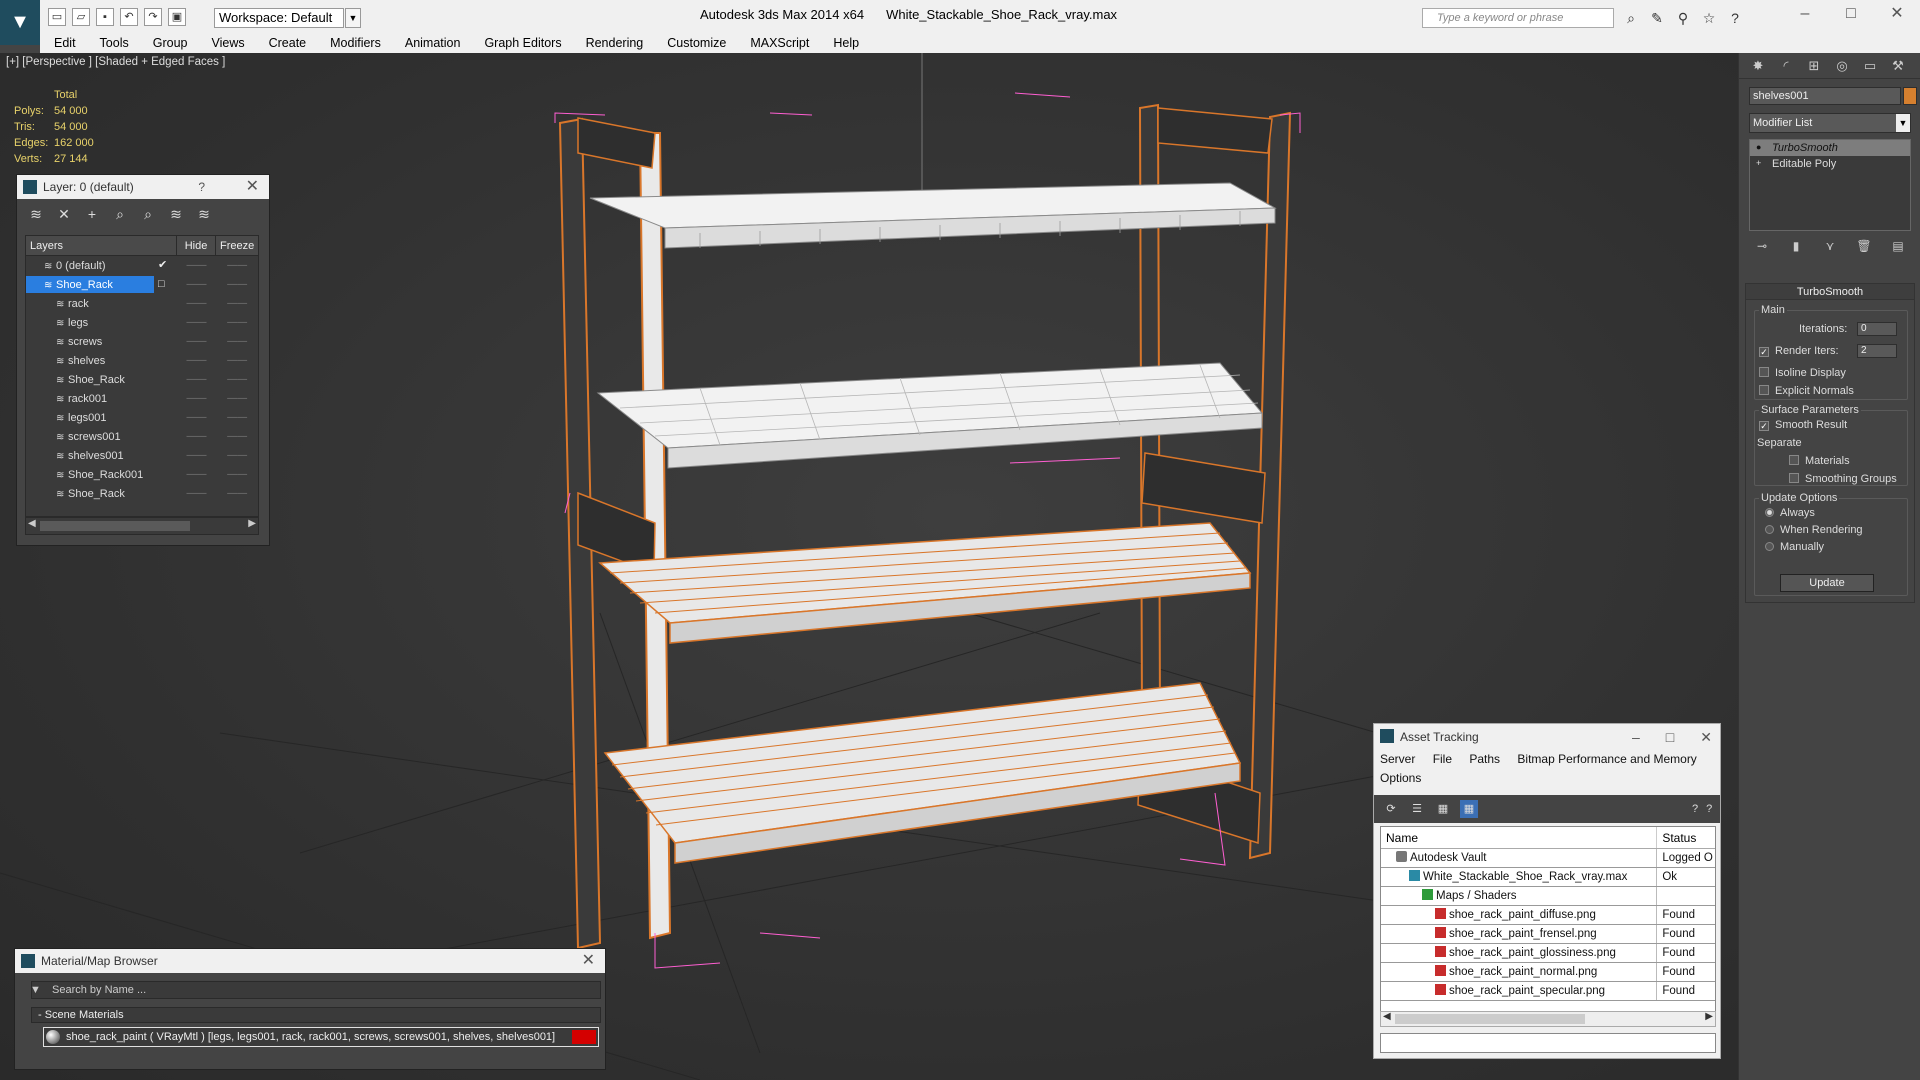 Image resolution: width=1920 pixels, height=1080 pixels. What do you see at coordinates (1830, 164) in the screenshot?
I see `stack-item-editable-poly: + Editable Poly` at bounding box center [1830, 164].